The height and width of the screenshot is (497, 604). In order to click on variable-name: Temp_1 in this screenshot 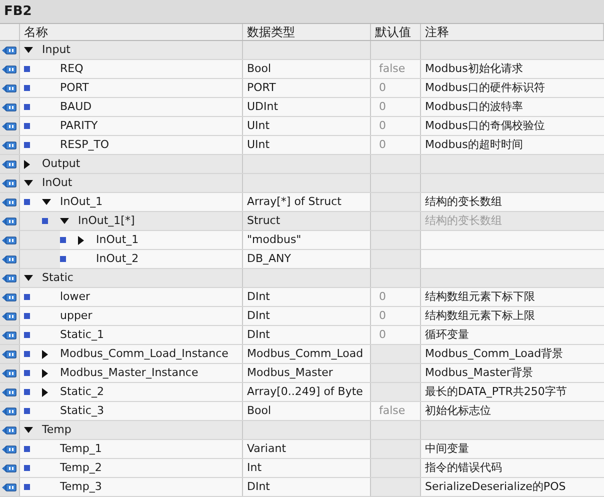, I will do `click(81, 449)`.